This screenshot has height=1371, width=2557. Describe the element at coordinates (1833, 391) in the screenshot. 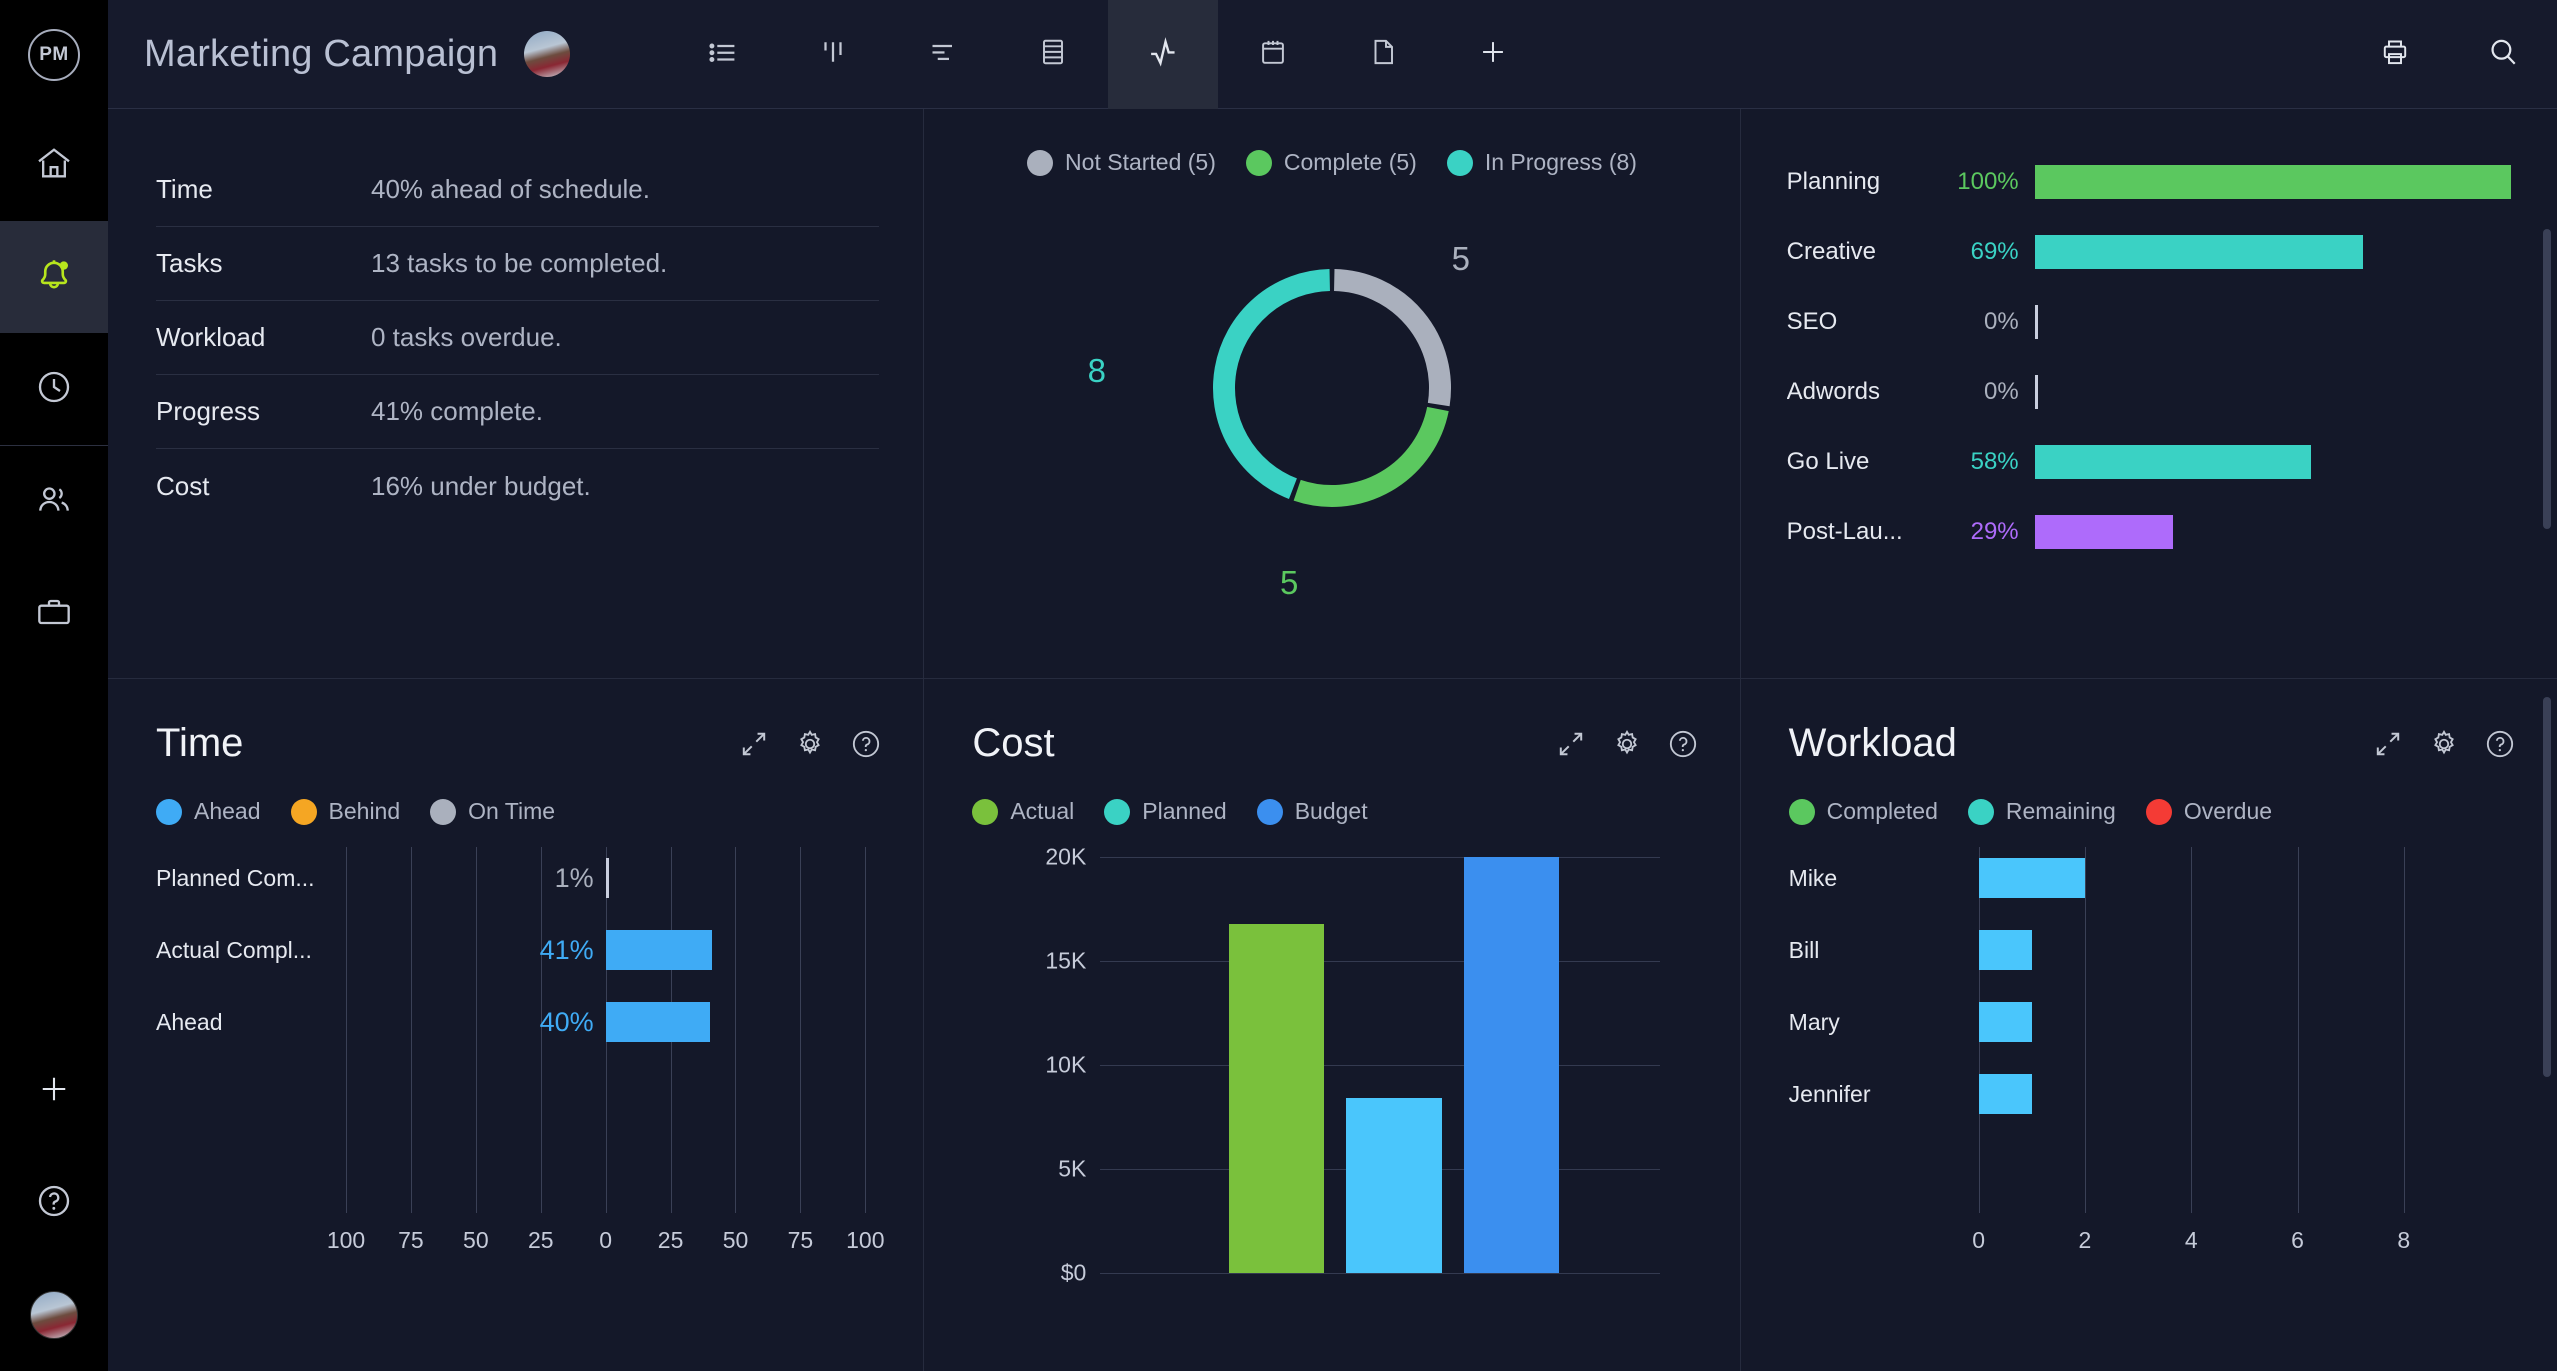

I see `phase-name: Adwords` at that location.